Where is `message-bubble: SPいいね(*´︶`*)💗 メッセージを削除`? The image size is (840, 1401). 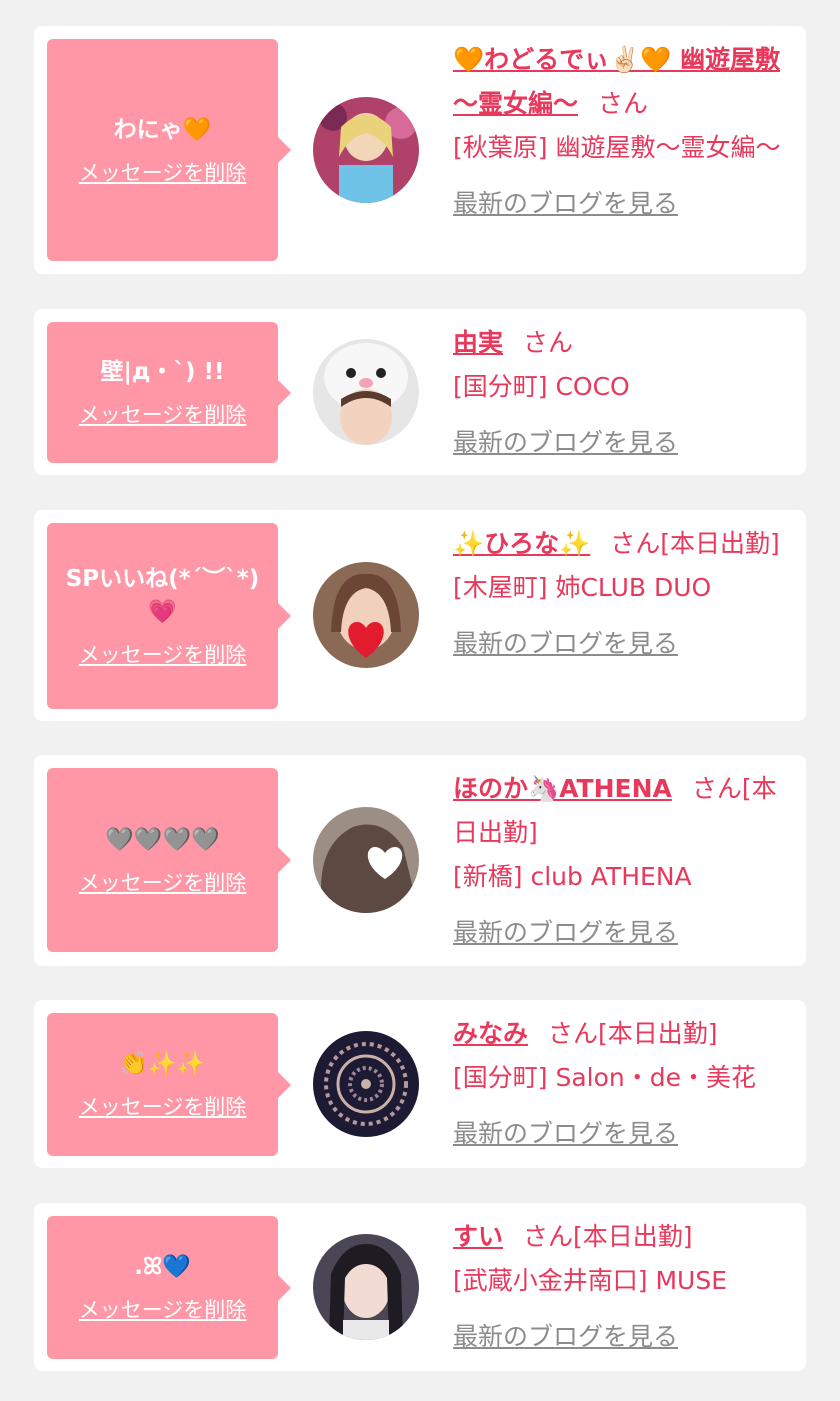
message-bubble: SPいいね(*´︶`*)💗 メッセージを削除 is located at coordinates (169, 616).